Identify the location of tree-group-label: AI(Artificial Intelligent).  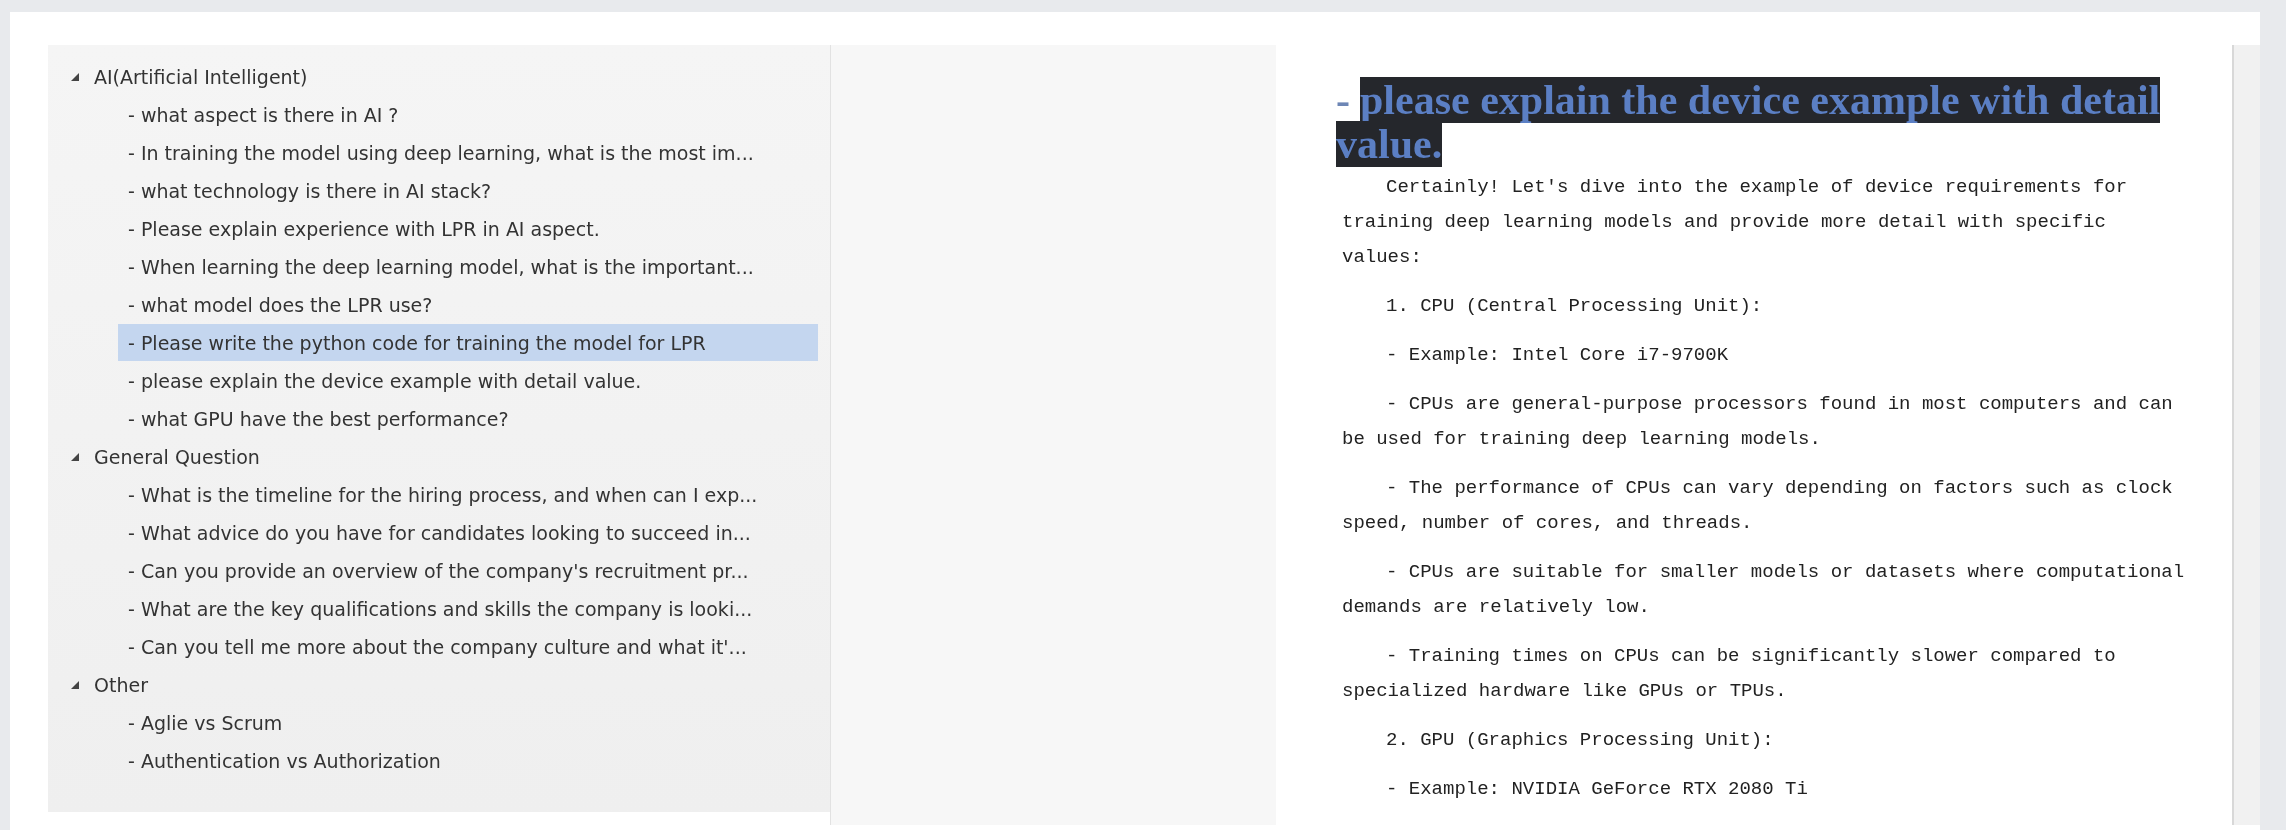
(201, 77).